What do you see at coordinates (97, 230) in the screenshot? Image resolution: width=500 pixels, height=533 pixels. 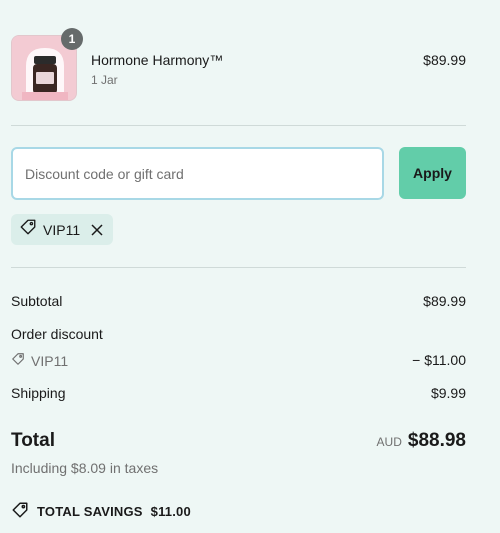 I see `close-icon` at bounding box center [97, 230].